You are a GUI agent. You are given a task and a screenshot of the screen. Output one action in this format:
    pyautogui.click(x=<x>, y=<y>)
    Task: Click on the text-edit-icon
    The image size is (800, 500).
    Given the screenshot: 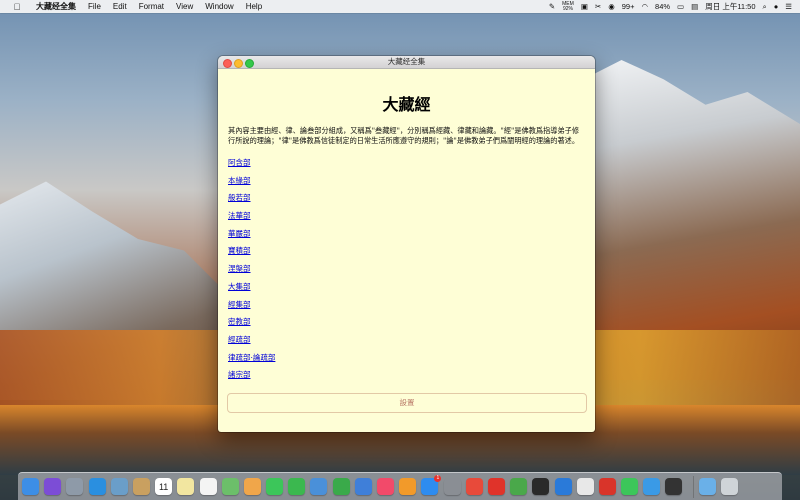 What is the action you would take?
    pyautogui.click(x=585, y=486)
    